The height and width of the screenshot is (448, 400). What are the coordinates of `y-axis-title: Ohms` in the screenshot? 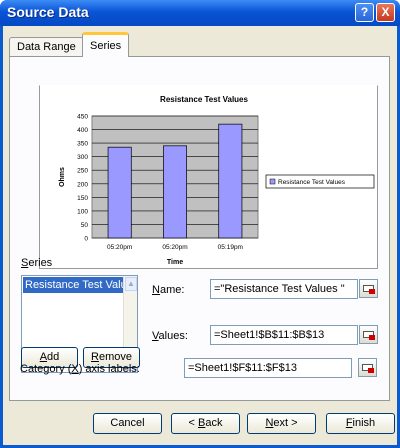 It's located at (62, 177).